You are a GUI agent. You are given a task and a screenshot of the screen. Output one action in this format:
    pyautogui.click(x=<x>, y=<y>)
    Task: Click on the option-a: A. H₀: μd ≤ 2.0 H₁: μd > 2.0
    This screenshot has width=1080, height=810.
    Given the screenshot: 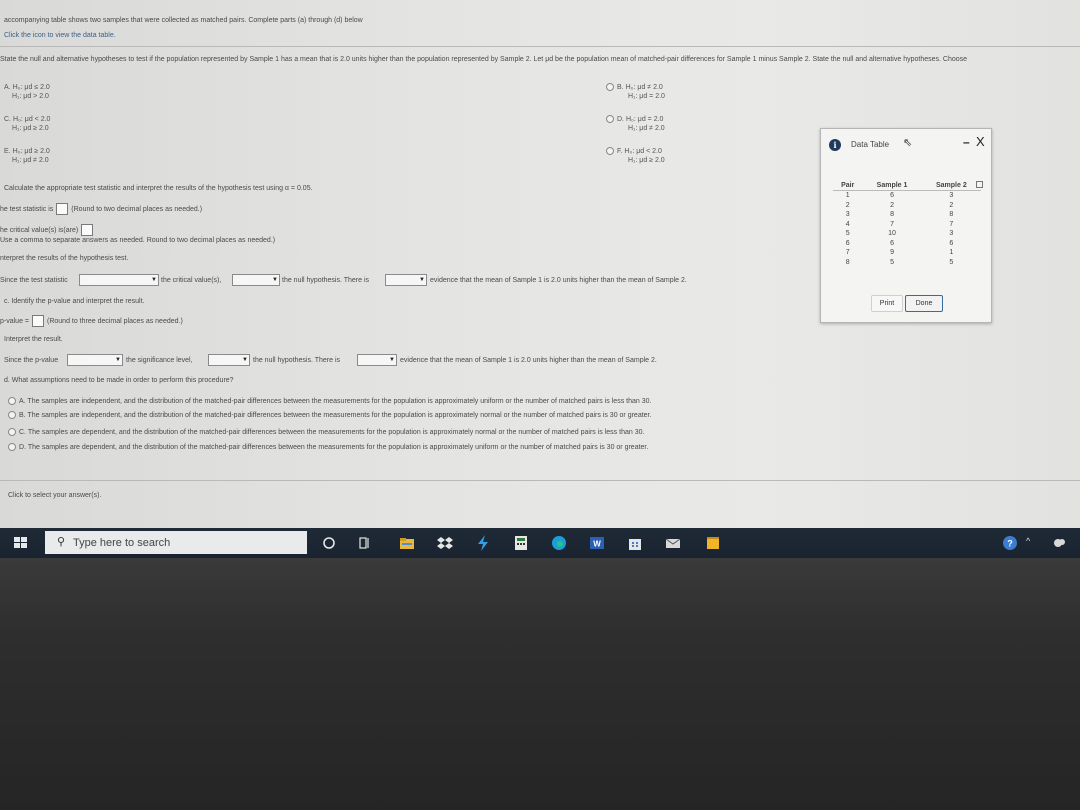 What is the action you would take?
    pyautogui.click(x=27, y=92)
    